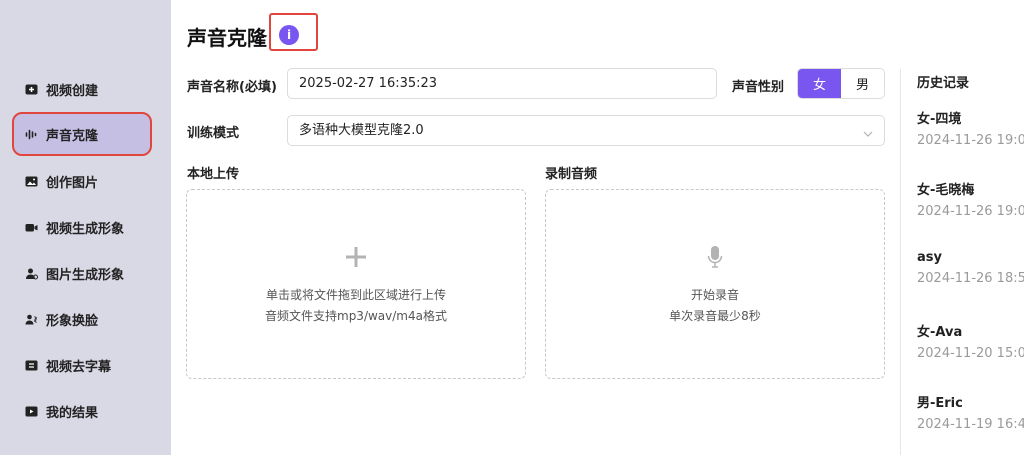 This screenshot has width=1024, height=455. Describe the element at coordinates (31, 319) in the screenshot. I see `face-swap-icon` at that location.